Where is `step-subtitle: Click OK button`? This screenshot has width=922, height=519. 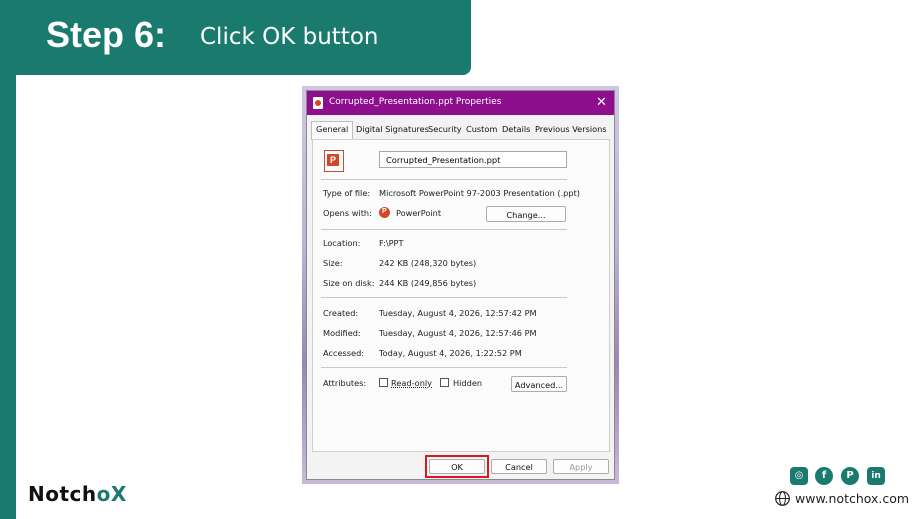
step-subtitle: Click OK button is located at coordinates (289, 37).